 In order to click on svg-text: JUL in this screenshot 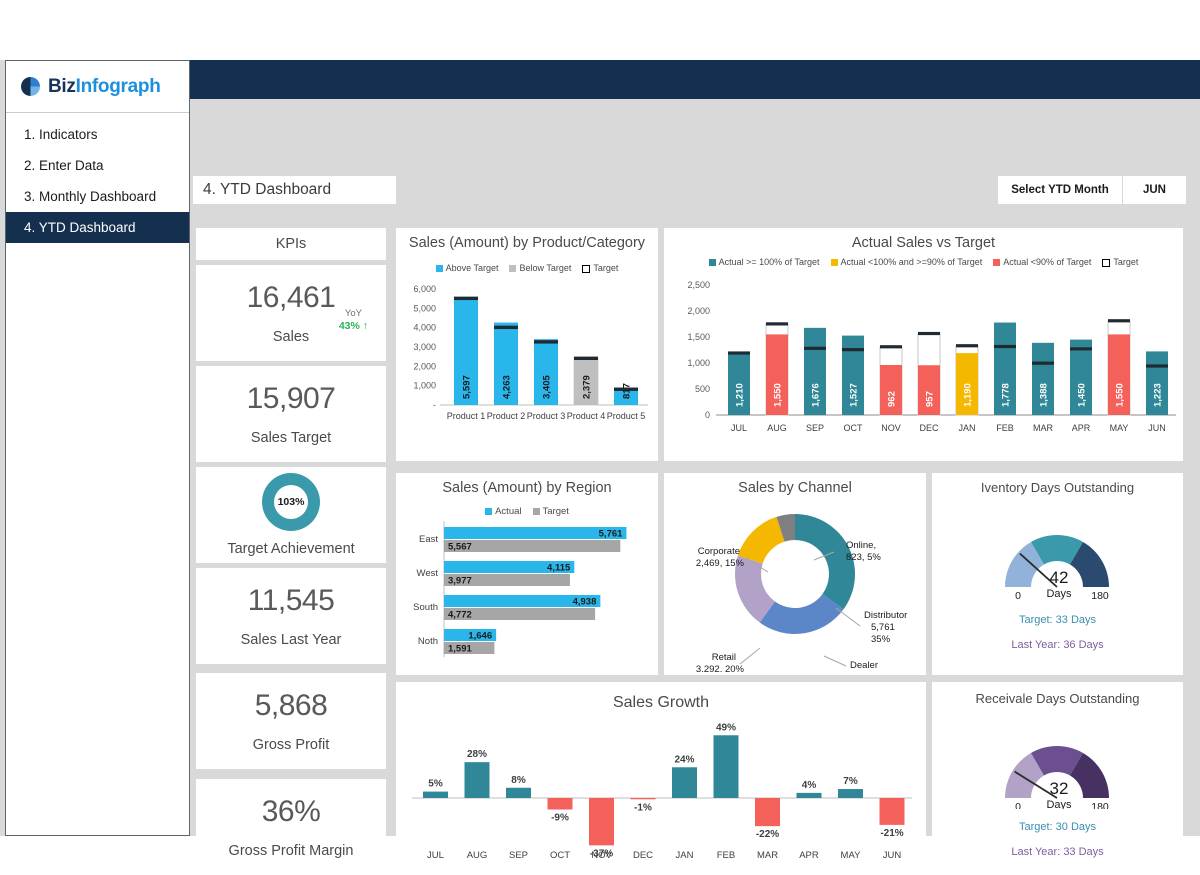, I will do `click(739, 428)`.